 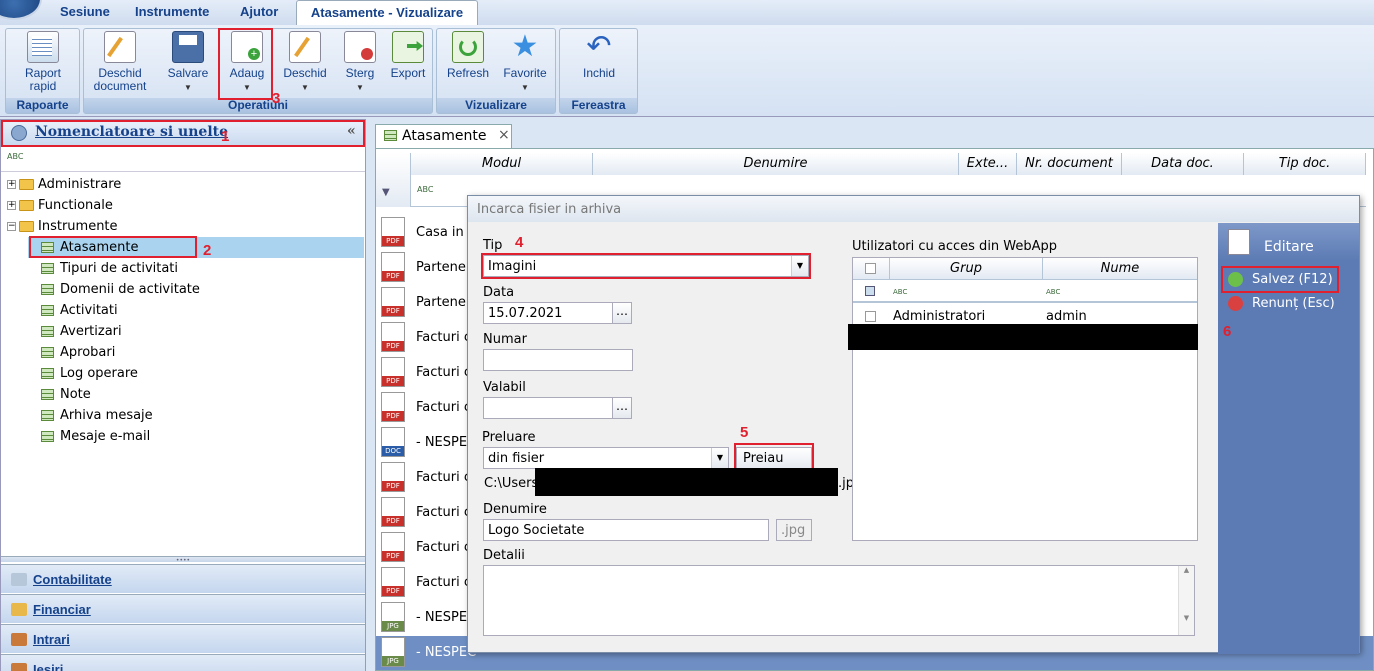 I want to click on data-label: Data, so click(x=499, y=292).